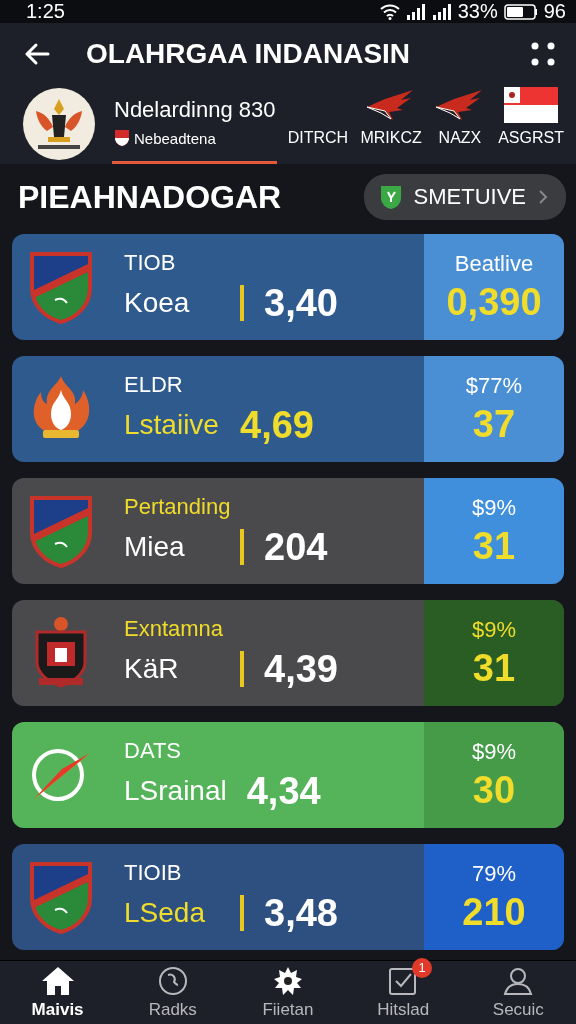  I want to click on back-icon, so click(37, 53).